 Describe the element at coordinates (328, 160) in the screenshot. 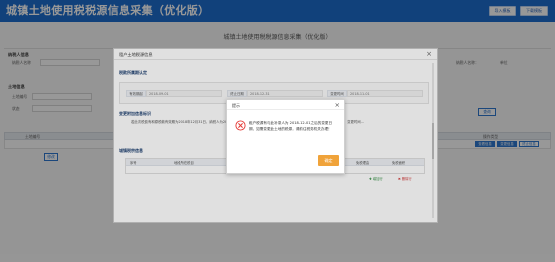

I see `ok-button: 确定` at that location.